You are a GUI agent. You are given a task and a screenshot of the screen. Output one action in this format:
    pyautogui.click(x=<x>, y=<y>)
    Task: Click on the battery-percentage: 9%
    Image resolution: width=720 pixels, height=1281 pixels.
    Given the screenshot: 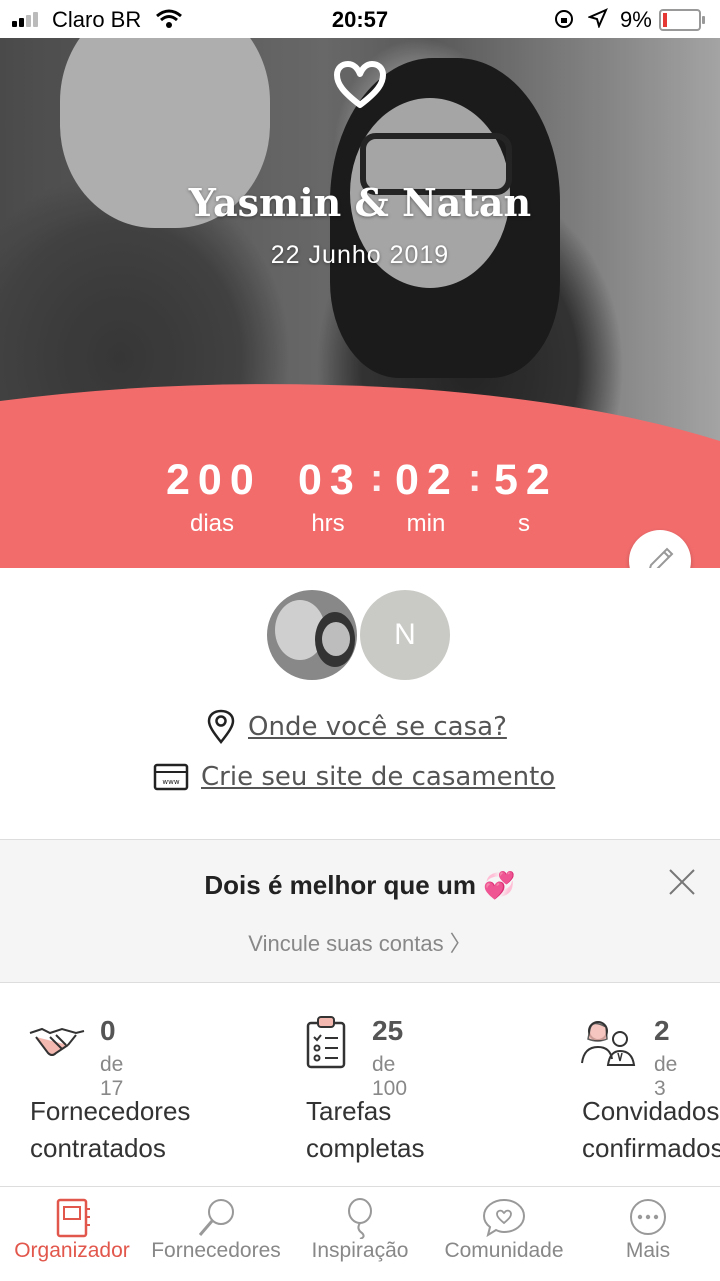 What is the action you would take?
    pyautogui.click(x=636, y=19)
    